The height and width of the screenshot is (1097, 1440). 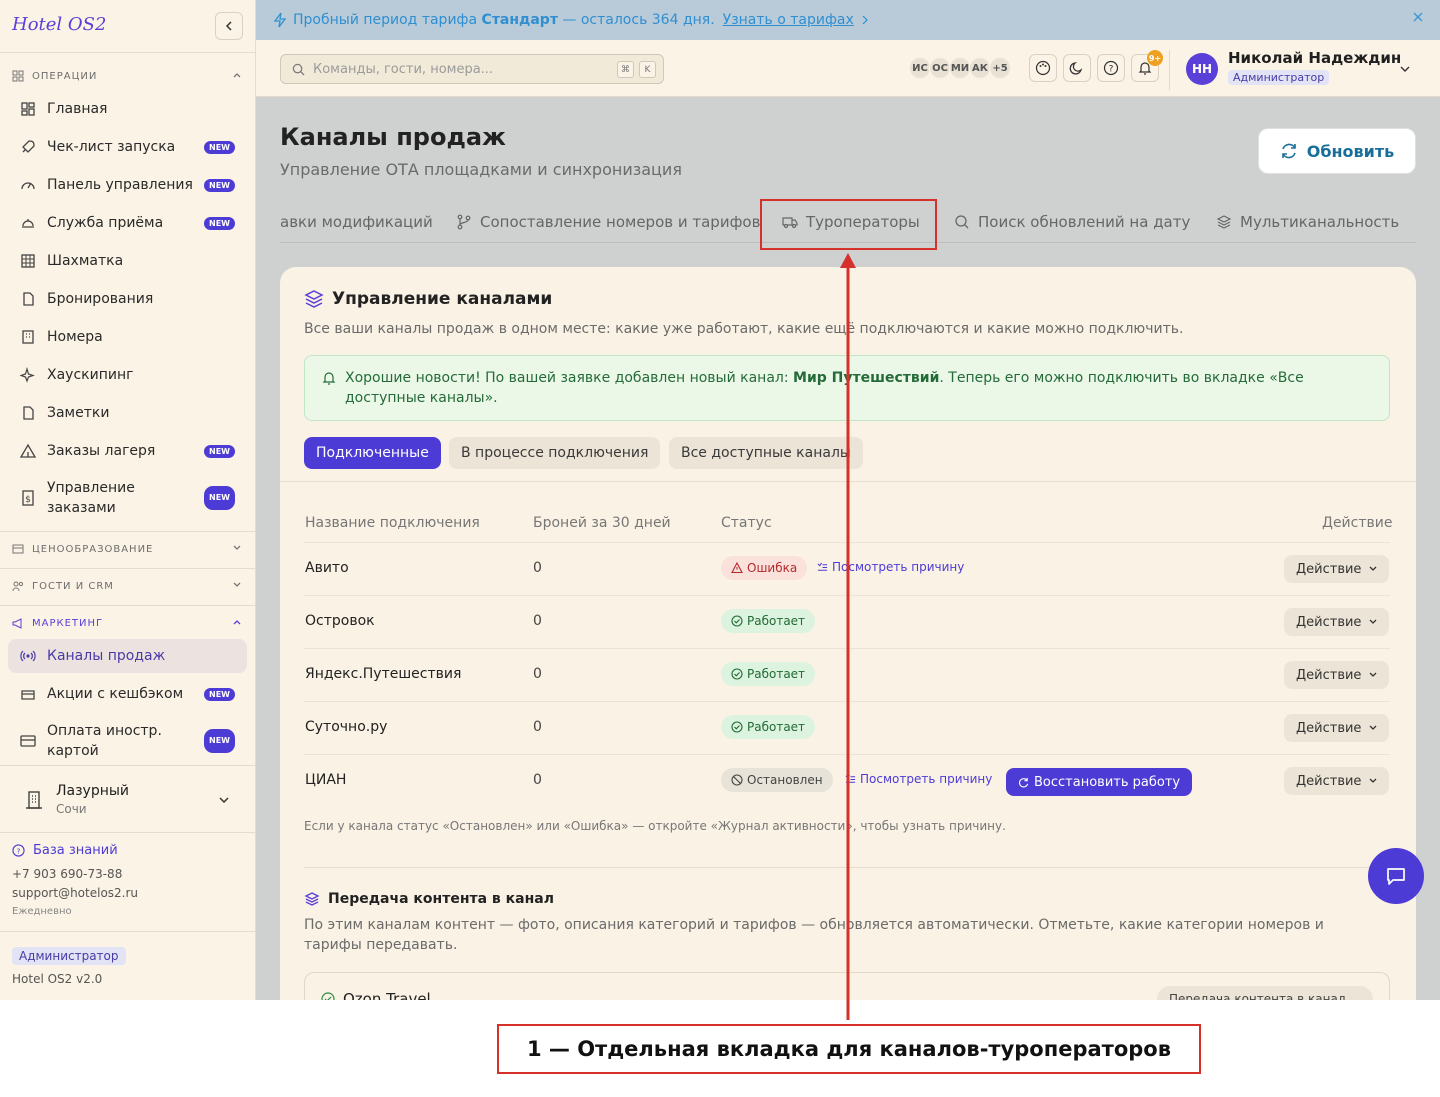 I want to click on building-icon, so click(x=28, y=337).